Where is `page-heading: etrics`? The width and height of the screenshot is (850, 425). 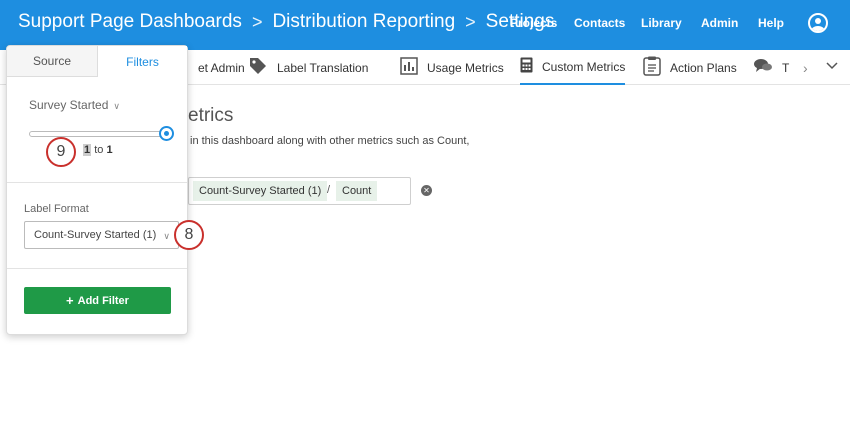 page-heading: etrics is located at coordinates (211, 115).